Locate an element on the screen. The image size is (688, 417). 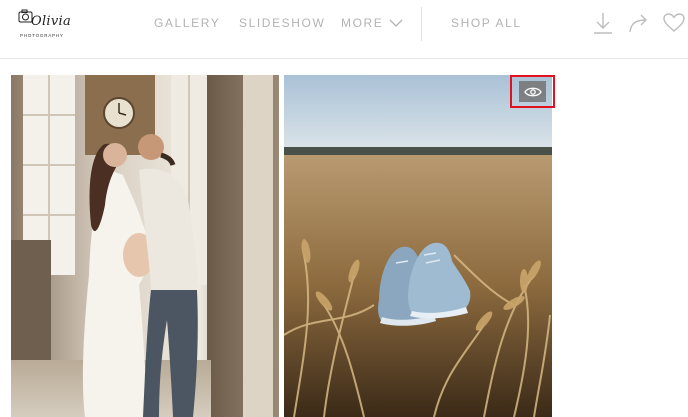
nav-gallery: GALLERY is located at coordinates (187, 23).